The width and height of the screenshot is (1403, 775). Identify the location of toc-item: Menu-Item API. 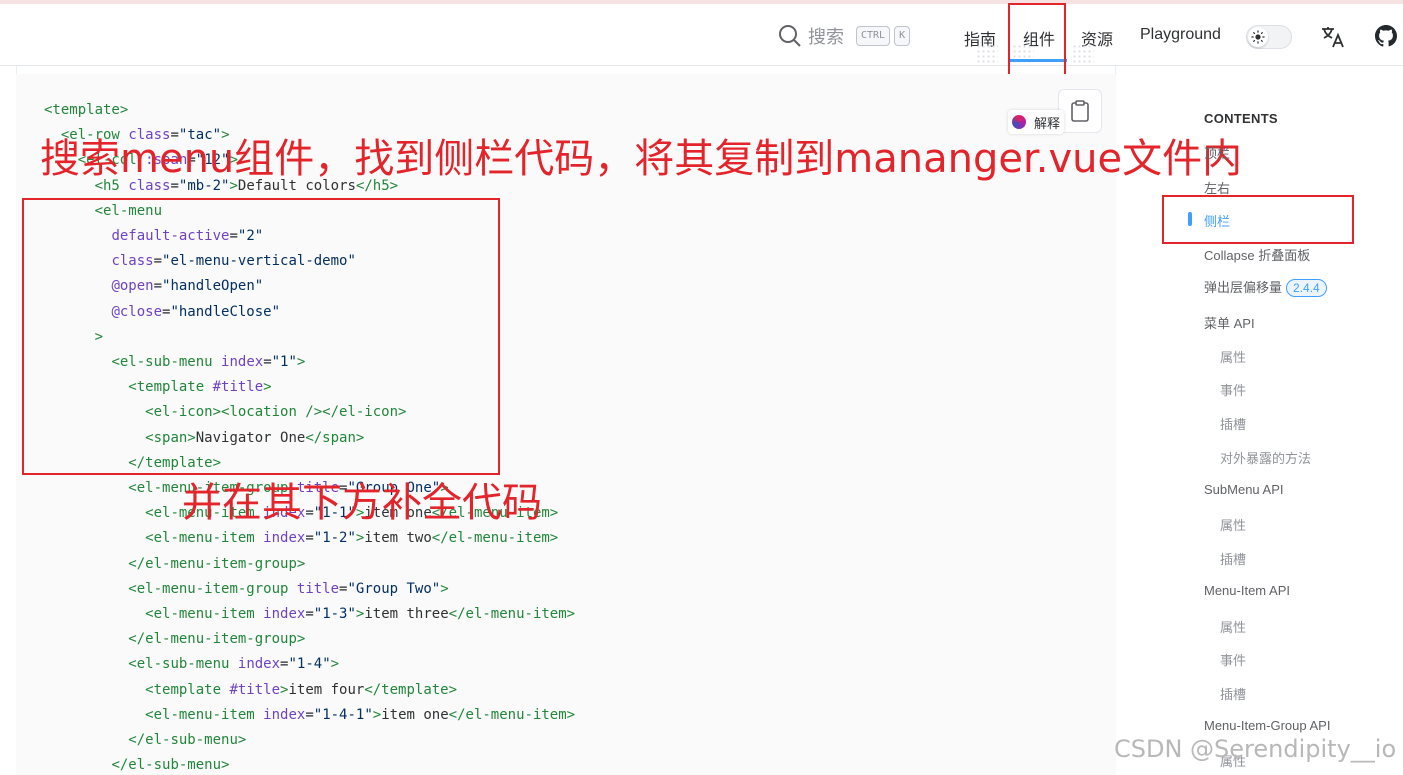
(1247, 590).